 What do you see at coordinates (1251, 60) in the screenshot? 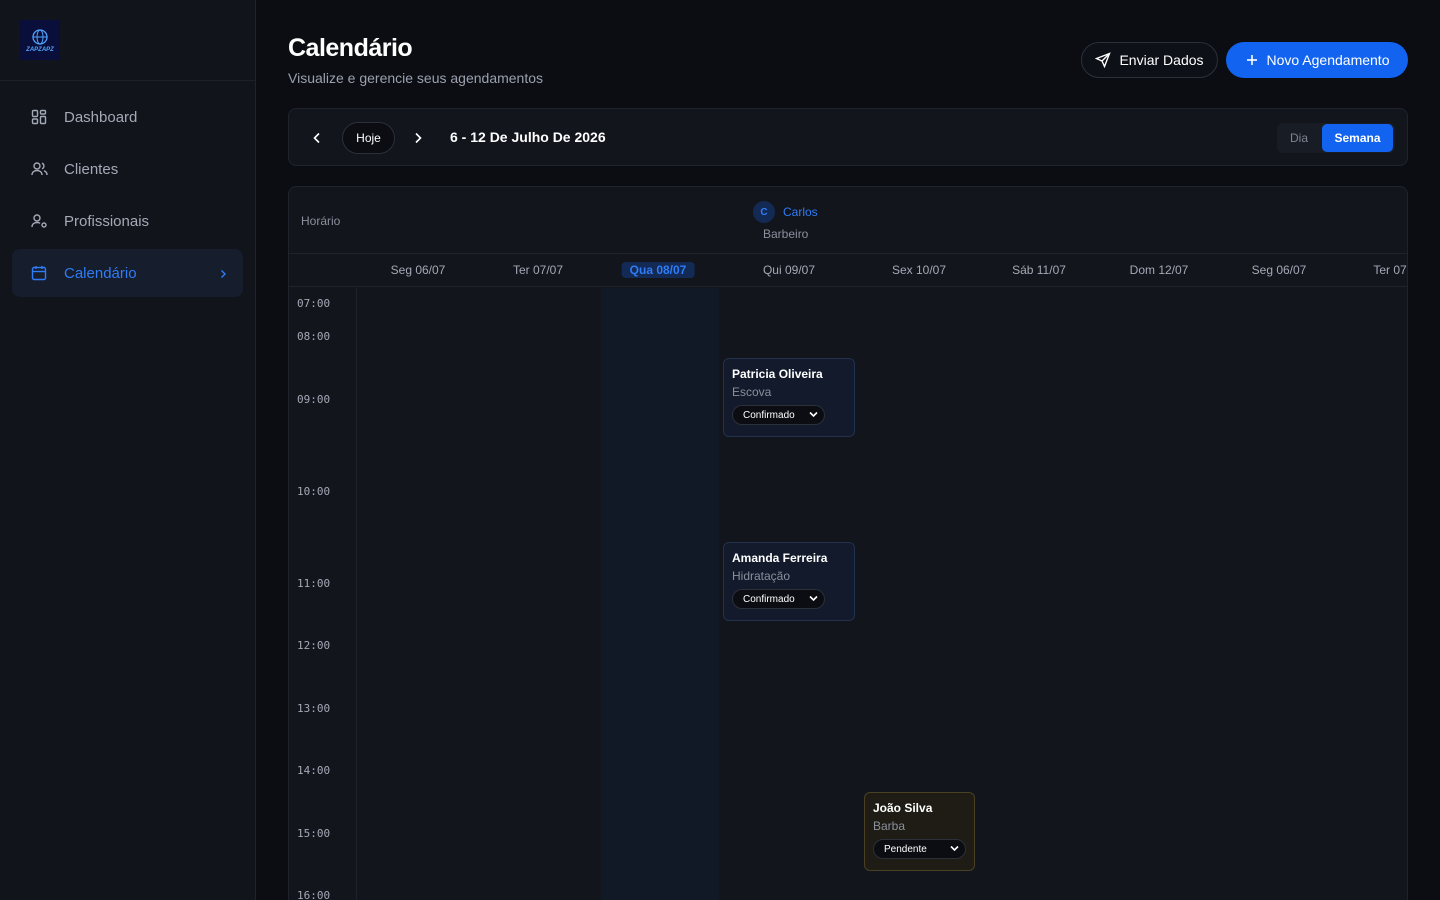
I see `plus-icon` at bounding box center [1251, 60].